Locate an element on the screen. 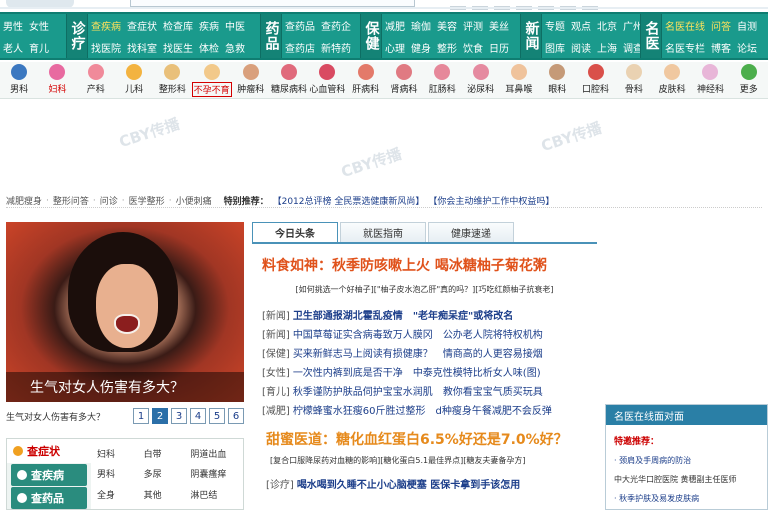  tab-health-express: 健康速递 is located at coordinates (471, 232).